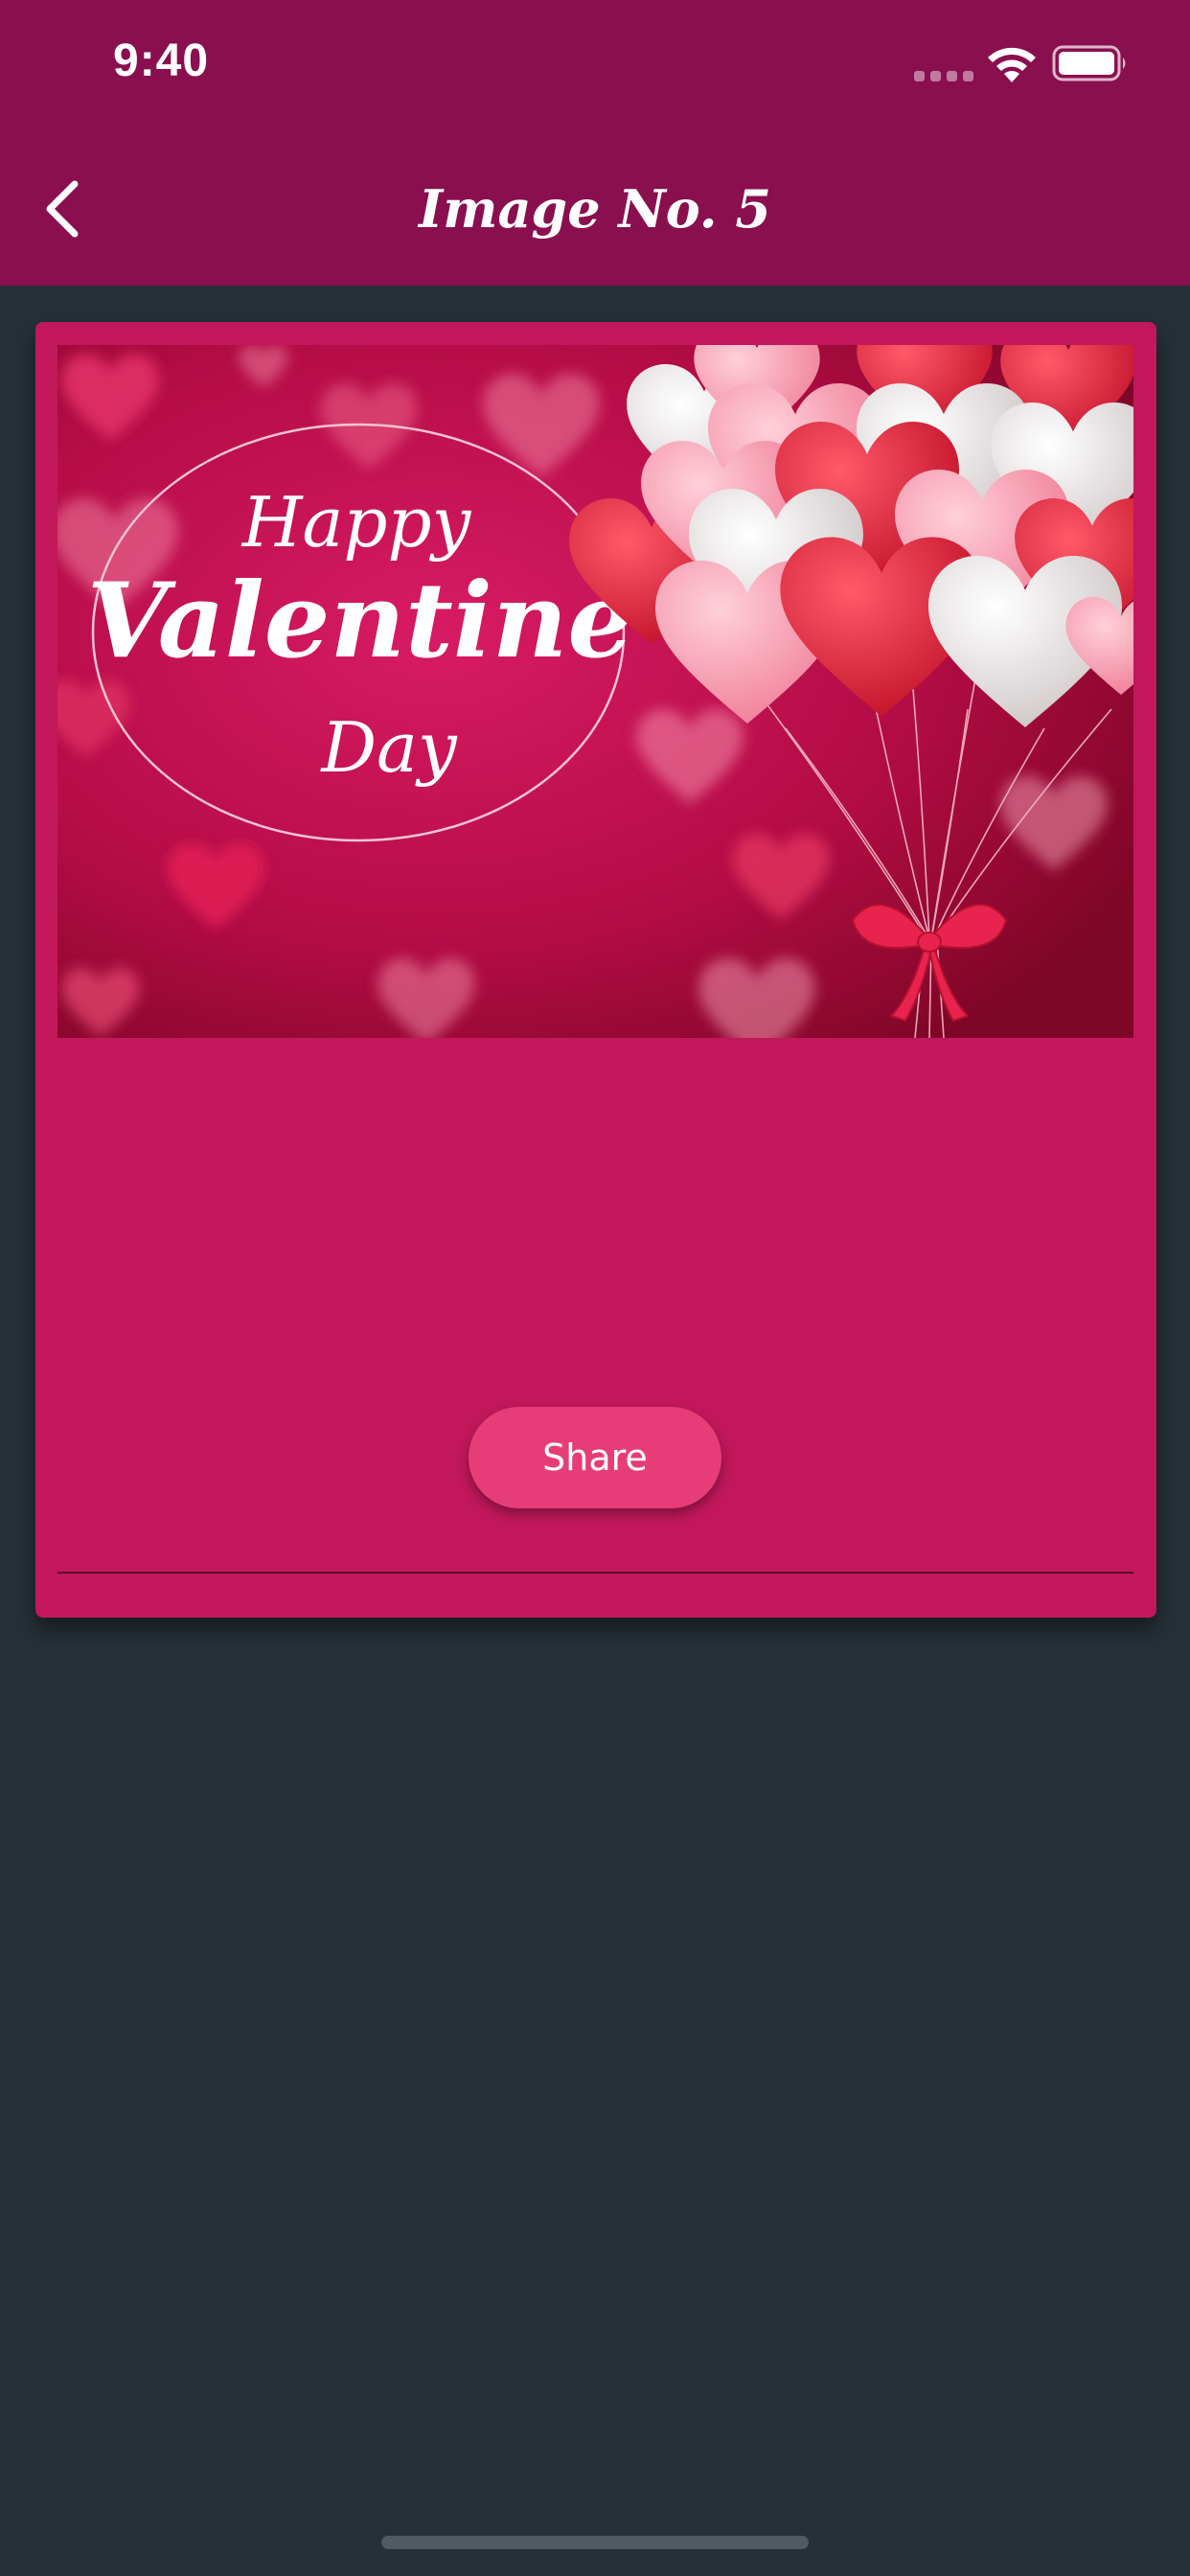  I want to click on home-indicator, so click(595, 2542).